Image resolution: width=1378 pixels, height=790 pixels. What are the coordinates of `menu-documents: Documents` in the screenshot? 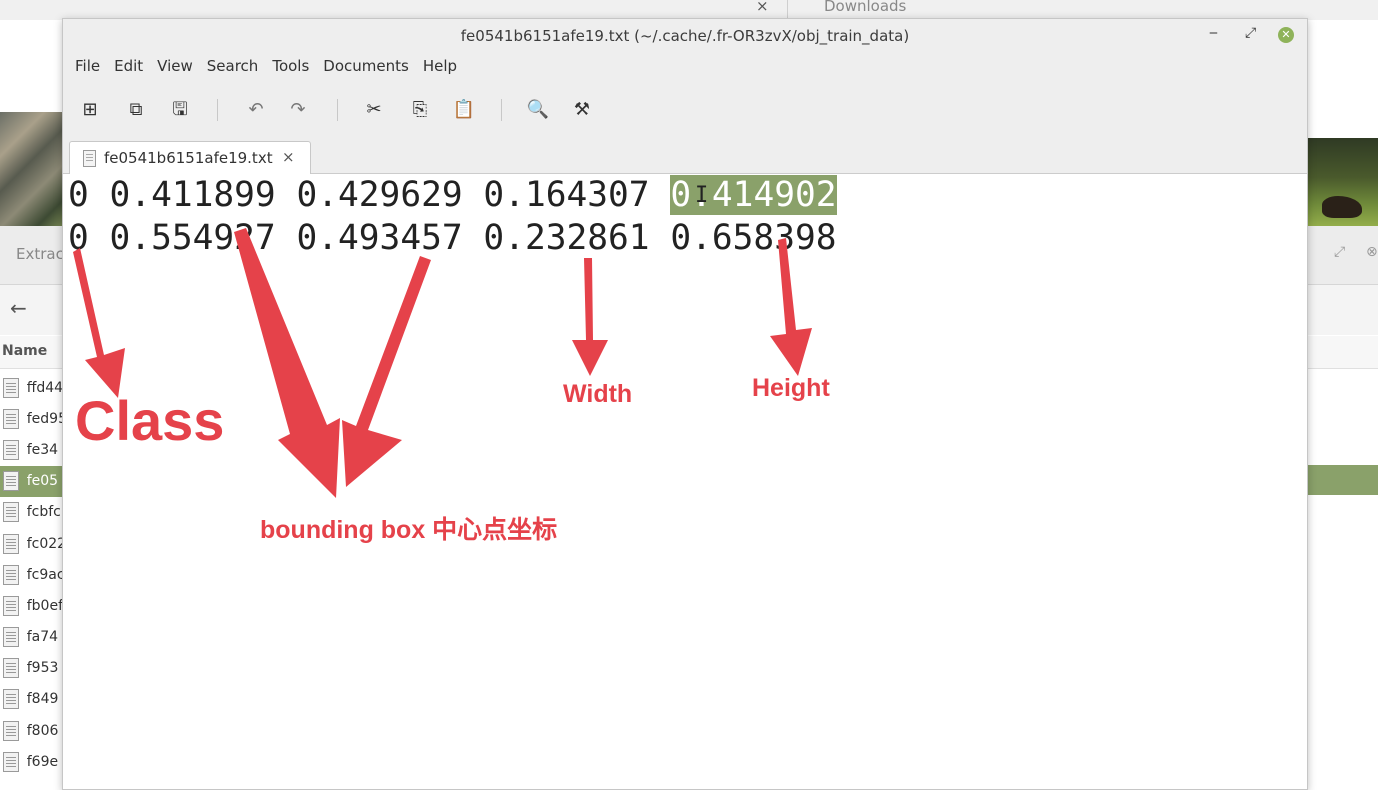 It's located at (366, 68).